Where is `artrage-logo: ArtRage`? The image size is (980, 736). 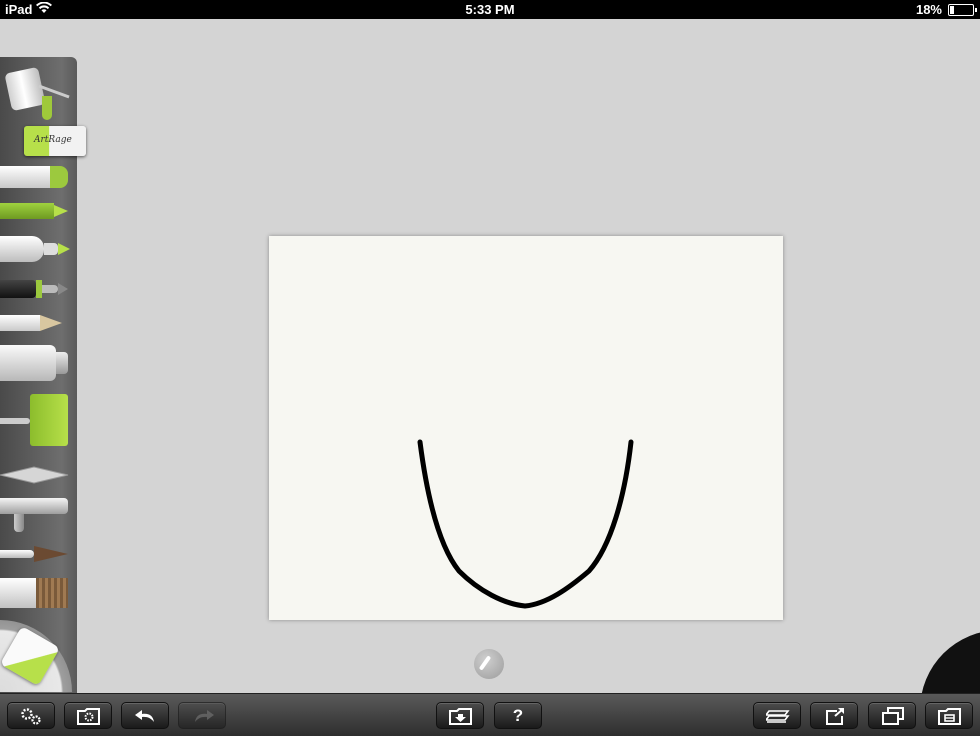
artrage-logo: ArtRage is located at coordinates (55, 141).